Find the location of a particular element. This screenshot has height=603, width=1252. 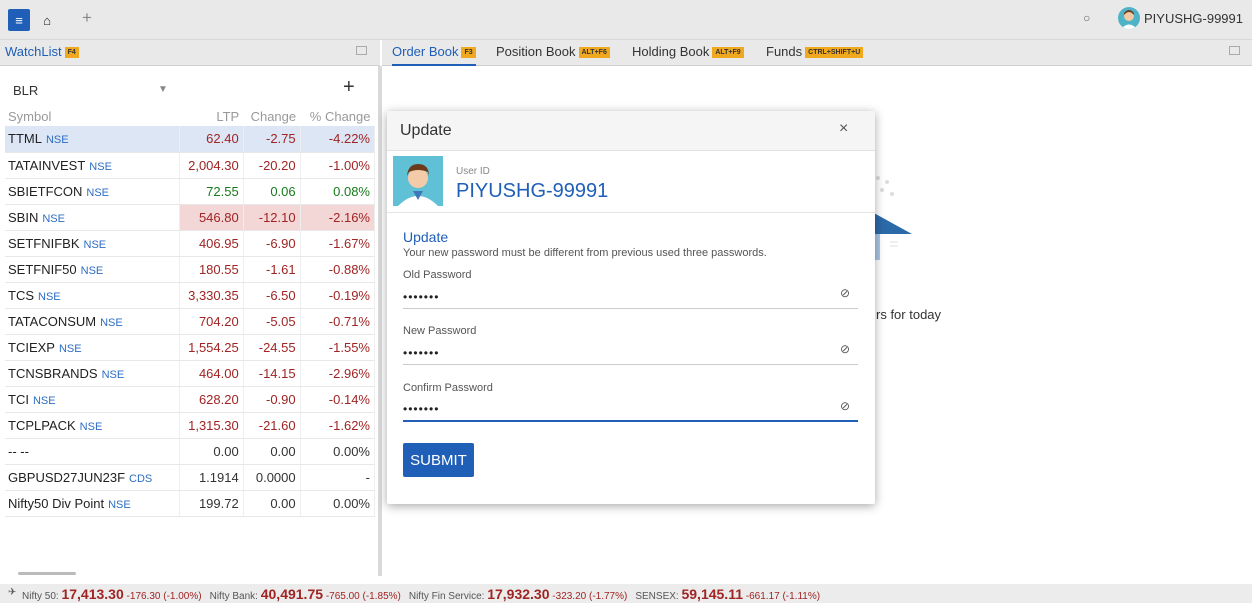

table-row: SETFNIFBK NSE 406.95 -6.90 -1.67% is located at coordinates (190, 243).